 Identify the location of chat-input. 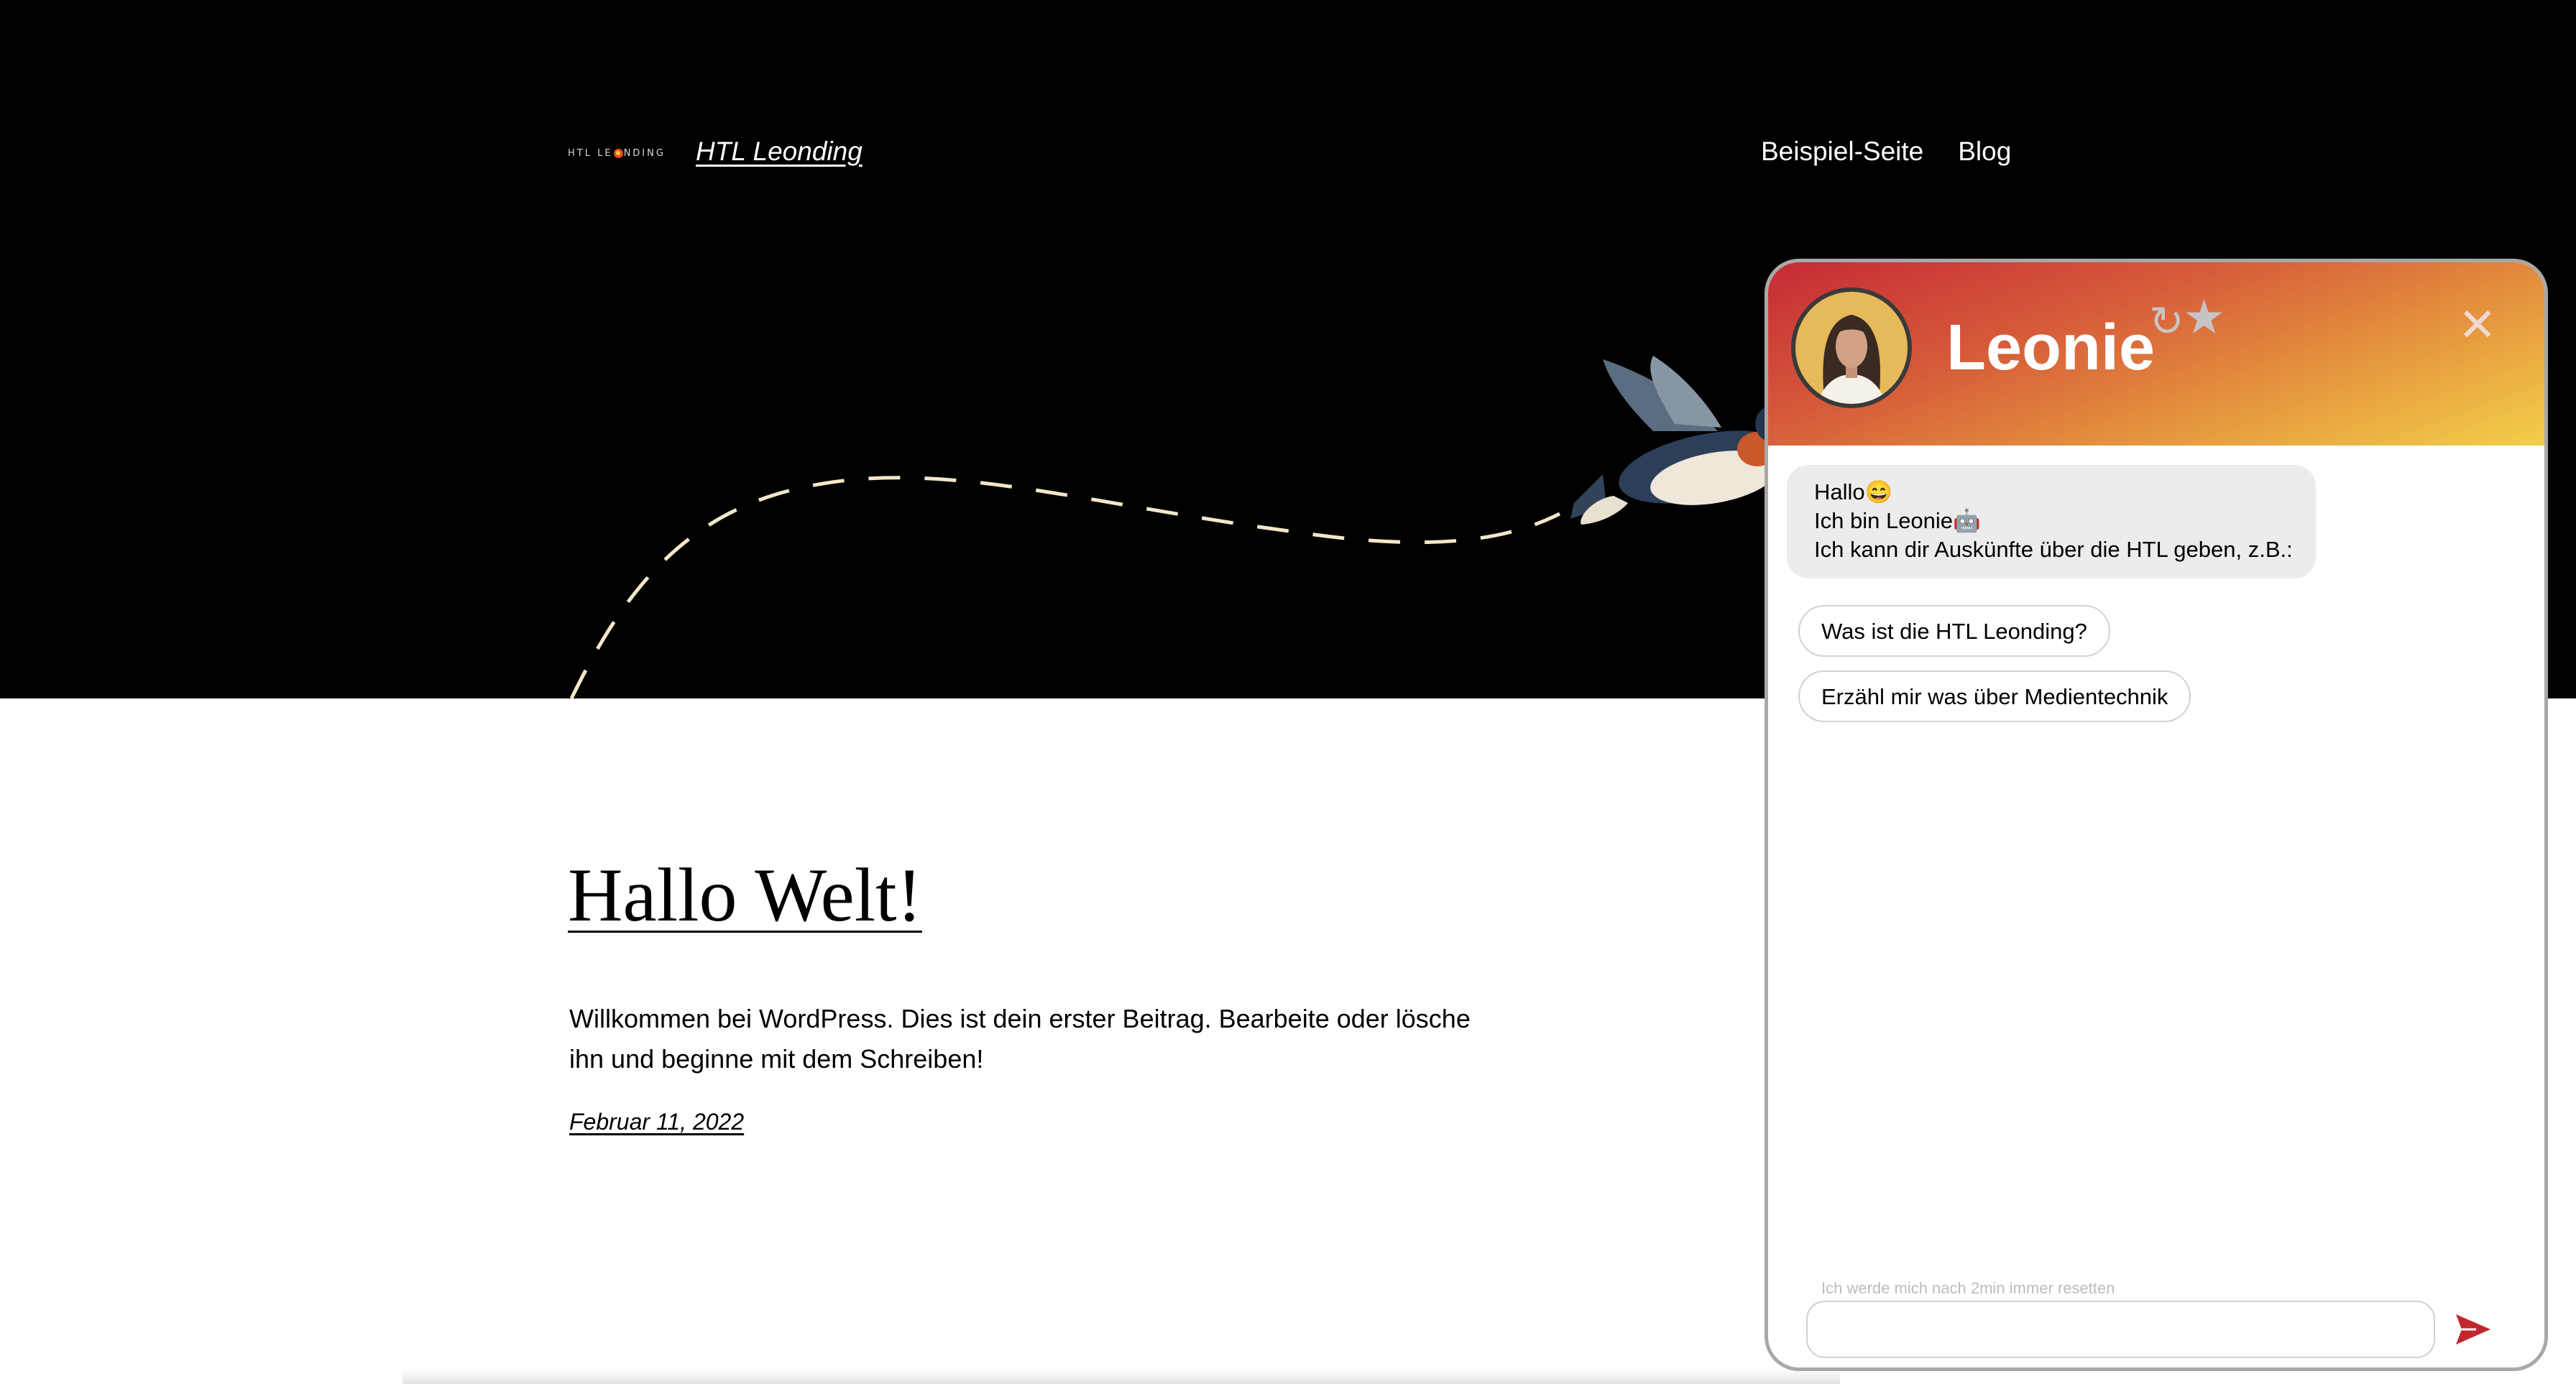
(2120, 1330).